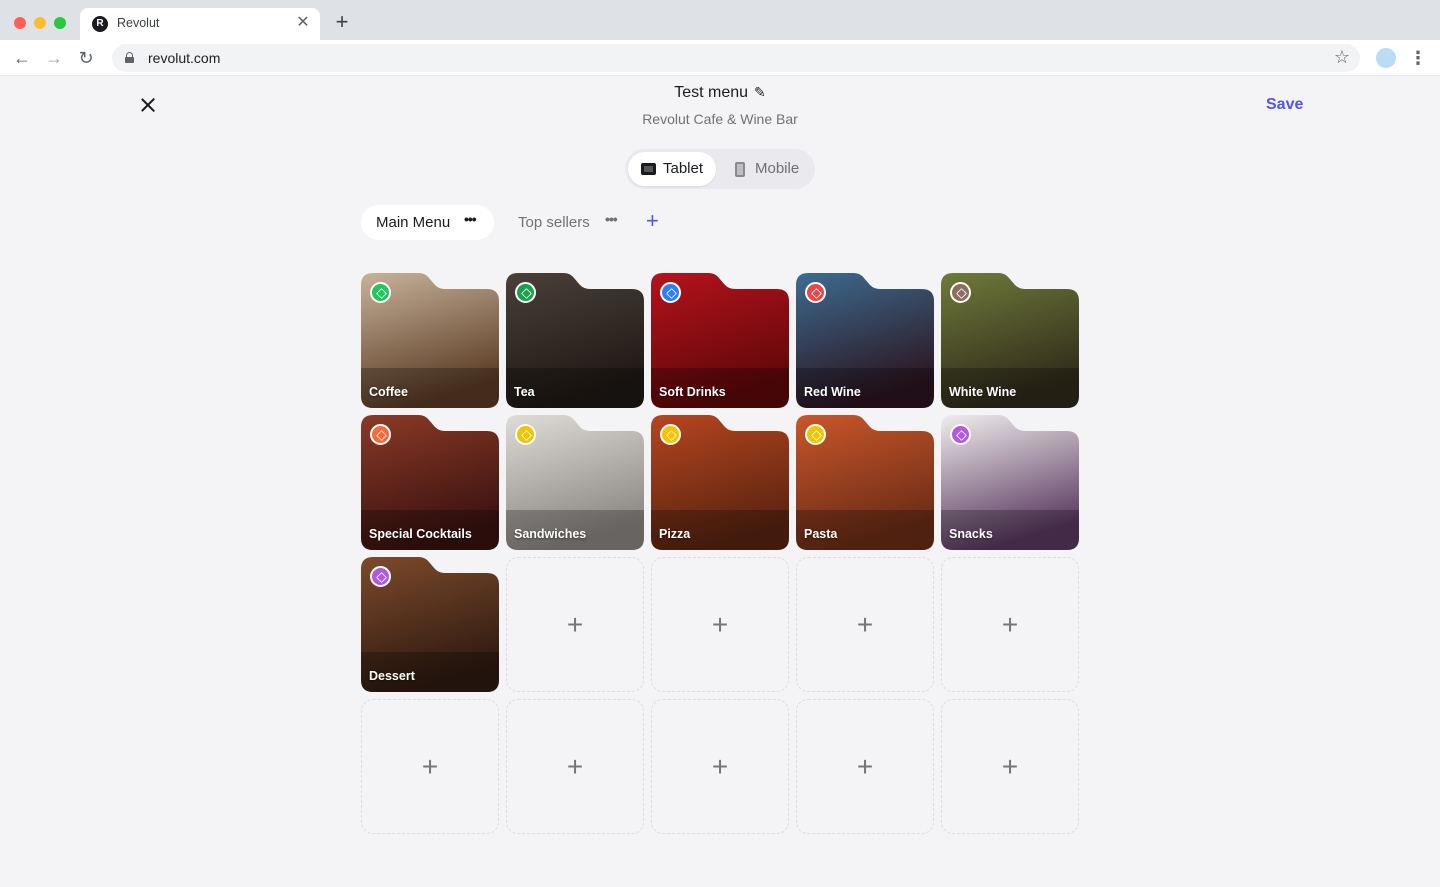  What do you see at coordinates (760, 92) in the screenshot?
I see `pencil-icon: ✎` at bounding box center [760, 92].